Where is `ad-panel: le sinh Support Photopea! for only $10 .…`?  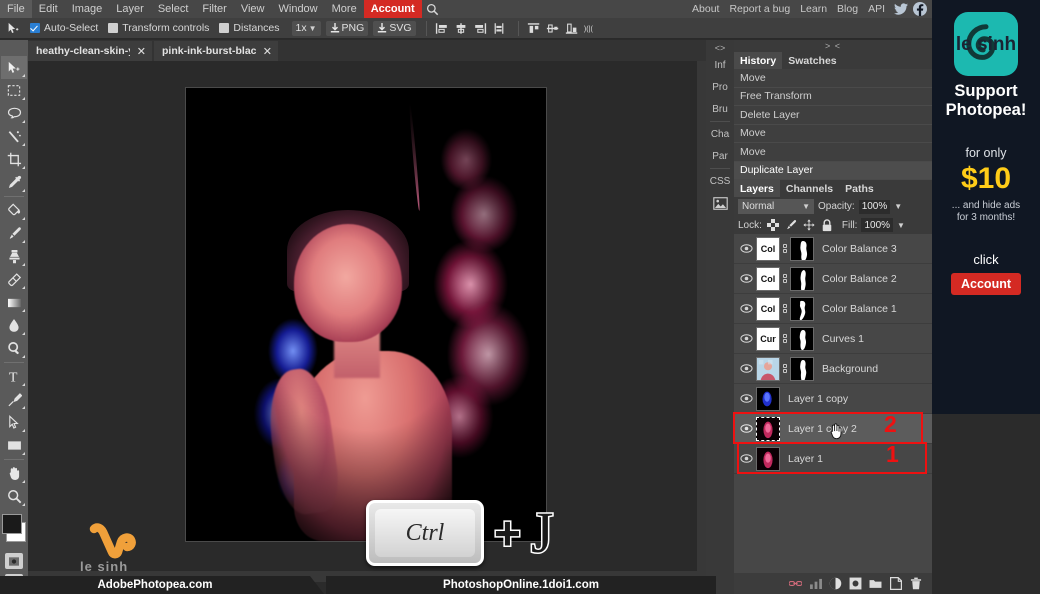 ad-panel: le sinh Support Photopea! for only $10 .… is located at coordinates (986, 207).